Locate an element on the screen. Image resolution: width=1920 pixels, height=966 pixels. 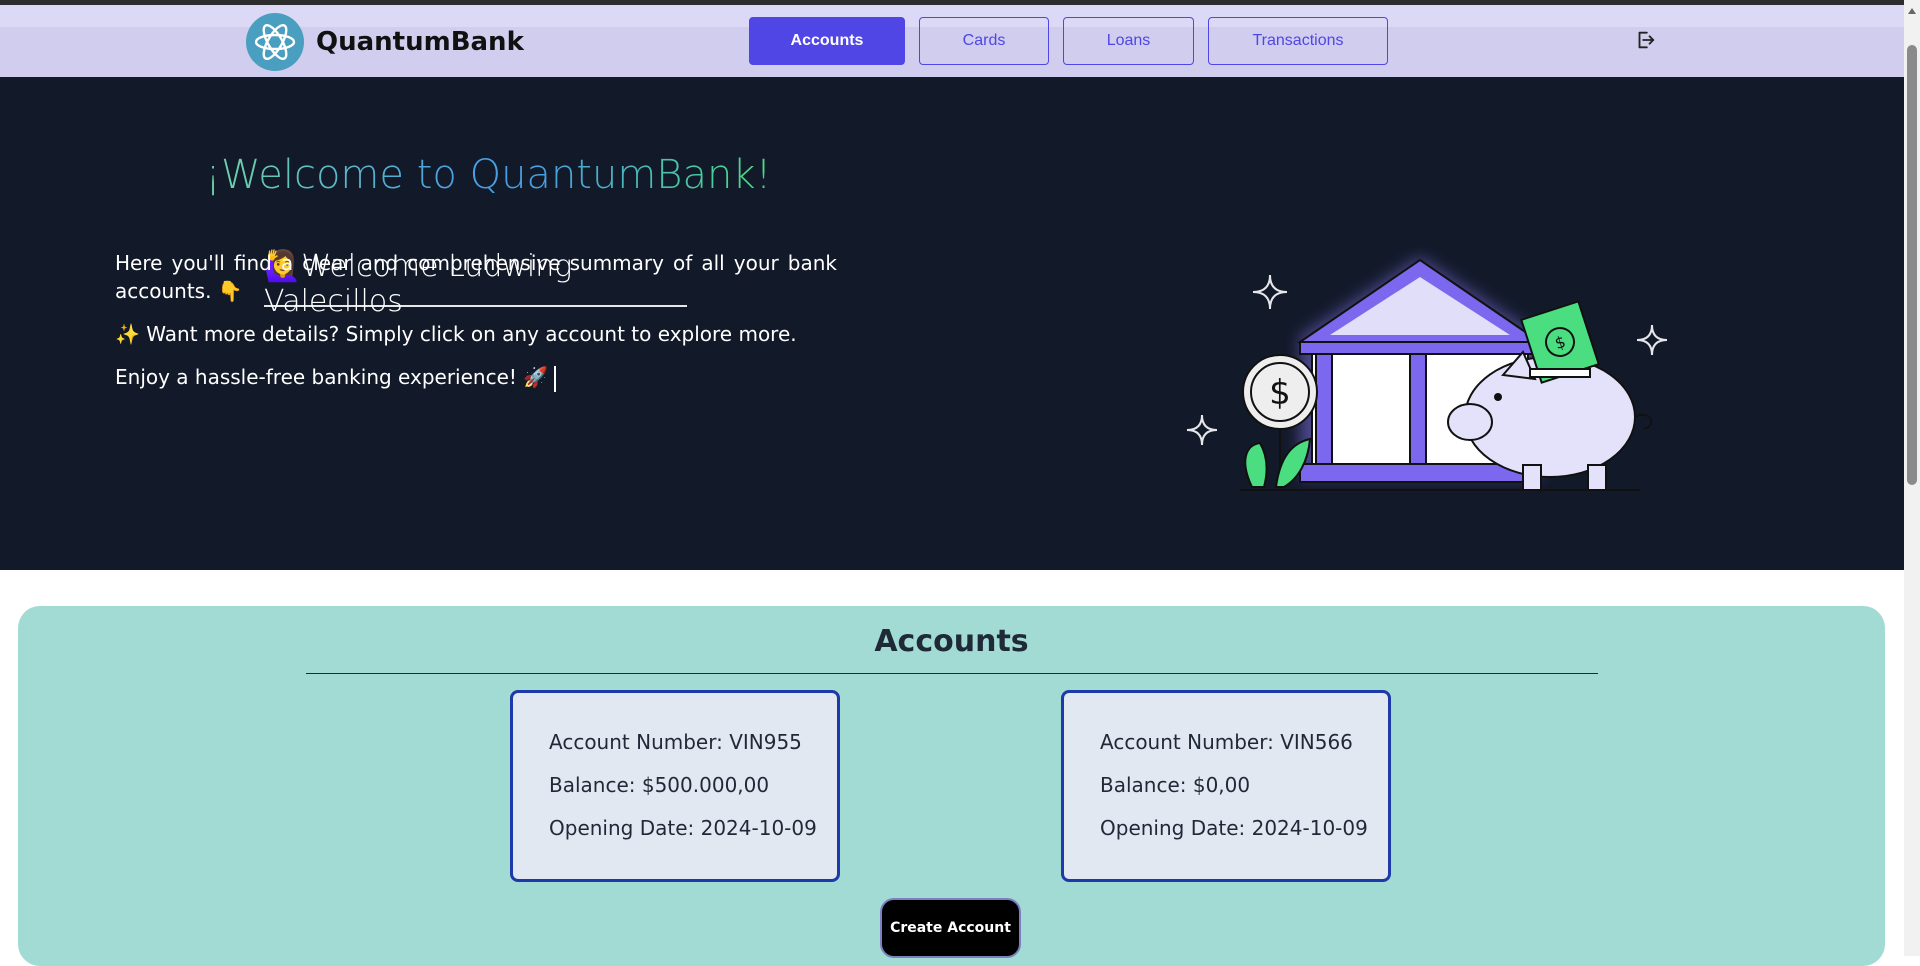
tab-accounts: Accounts is located at coordinates (827, 41).